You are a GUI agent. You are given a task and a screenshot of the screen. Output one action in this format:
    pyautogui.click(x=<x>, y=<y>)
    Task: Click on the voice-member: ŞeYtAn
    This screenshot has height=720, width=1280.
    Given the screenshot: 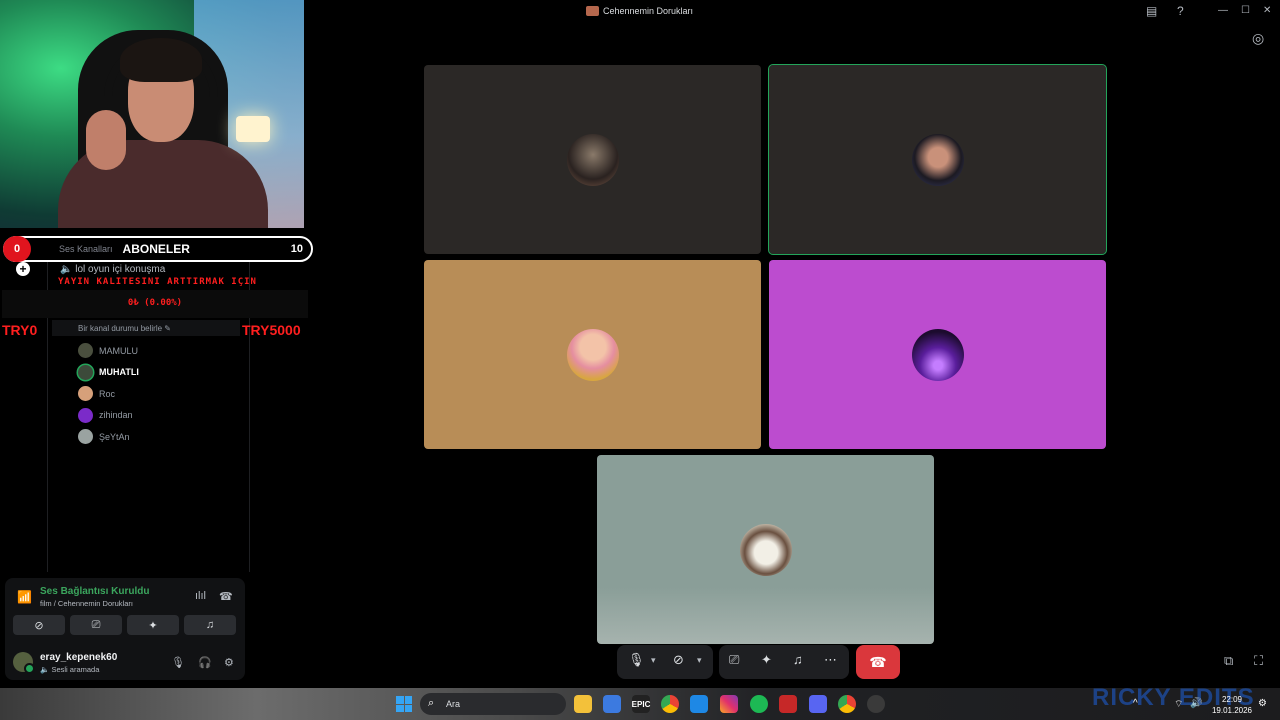 What is the action you would take?
    pyautogui.click(x=108, y=437)
    